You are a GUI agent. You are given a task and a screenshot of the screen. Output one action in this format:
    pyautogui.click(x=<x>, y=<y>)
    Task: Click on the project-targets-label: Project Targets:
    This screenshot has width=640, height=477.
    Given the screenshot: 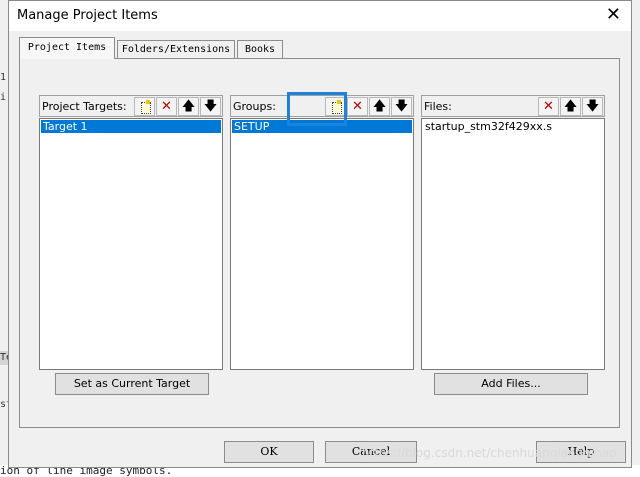 What is the action you would take?
    pyautogui.click(x=84, y=106)
    